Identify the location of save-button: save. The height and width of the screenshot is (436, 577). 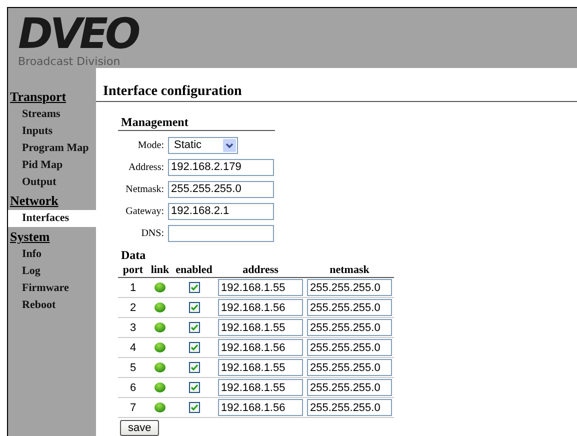
(140, 428).